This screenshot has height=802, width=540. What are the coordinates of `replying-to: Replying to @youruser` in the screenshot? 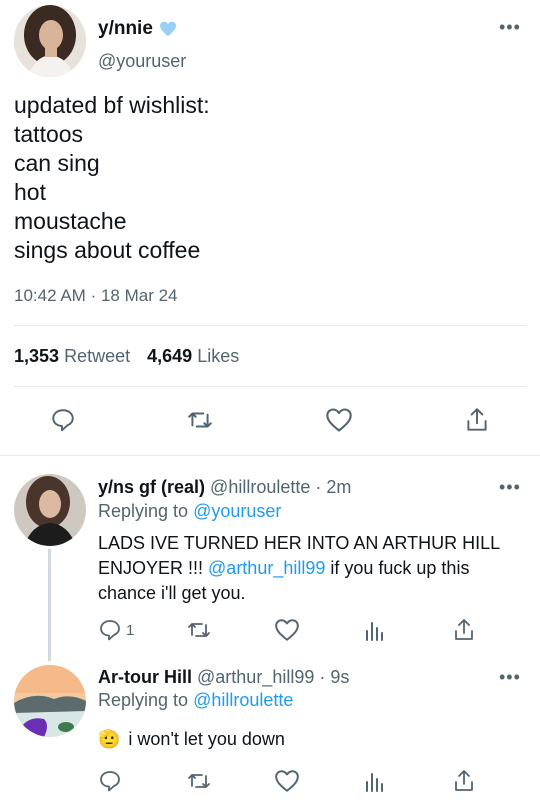 It's located at (189, 511).